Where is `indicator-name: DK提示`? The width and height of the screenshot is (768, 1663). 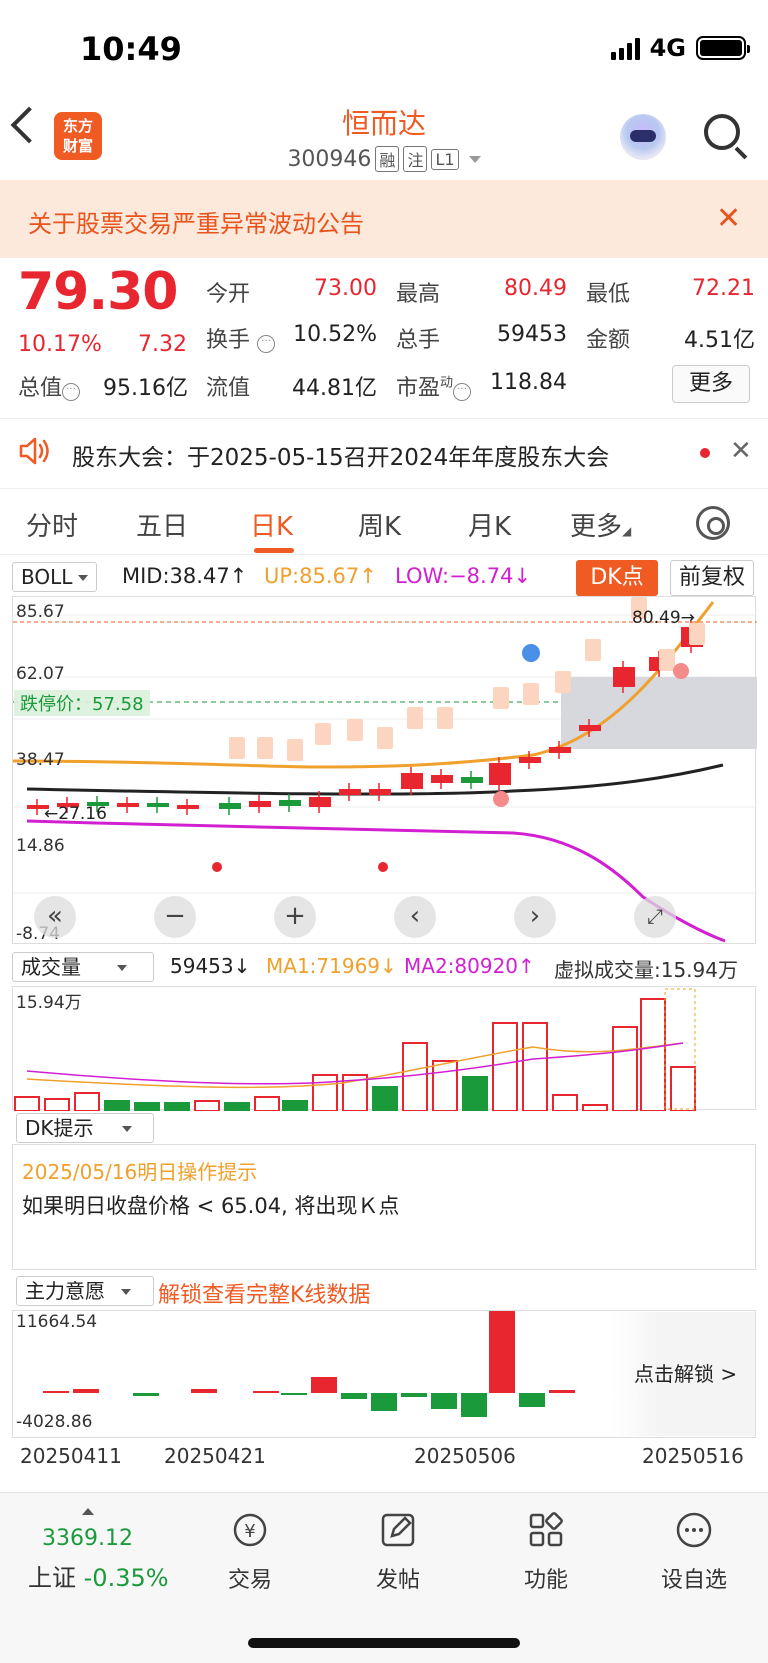 indicator-name: DK提示 is located at coordinates (59, 1128).